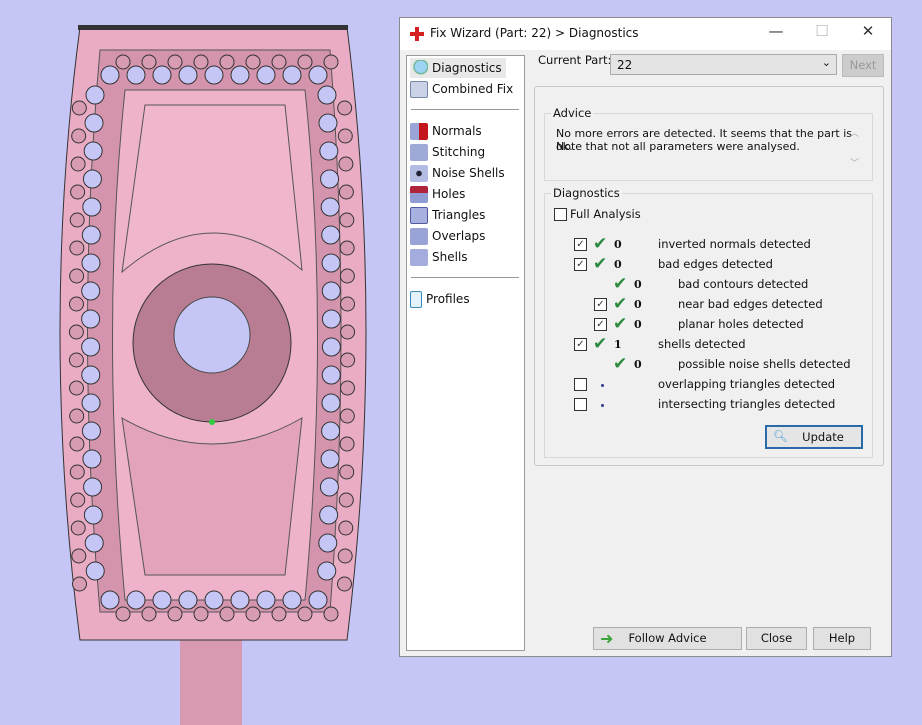 This screenshot has width=922, height=725. What do you see at coordinates (441, 257) in the screenshot?
I see `tree-item-shells: Shells` at bounding box center [441, 257].